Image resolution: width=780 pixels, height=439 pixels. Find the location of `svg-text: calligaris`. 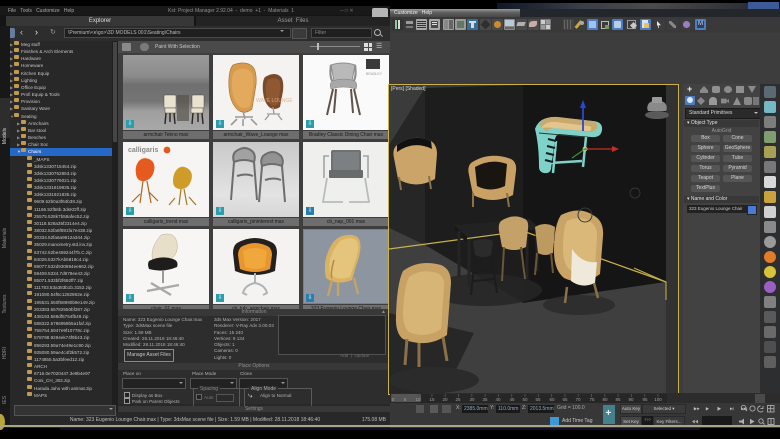

svg-text: calligaris is located at coordinates (143, 150).